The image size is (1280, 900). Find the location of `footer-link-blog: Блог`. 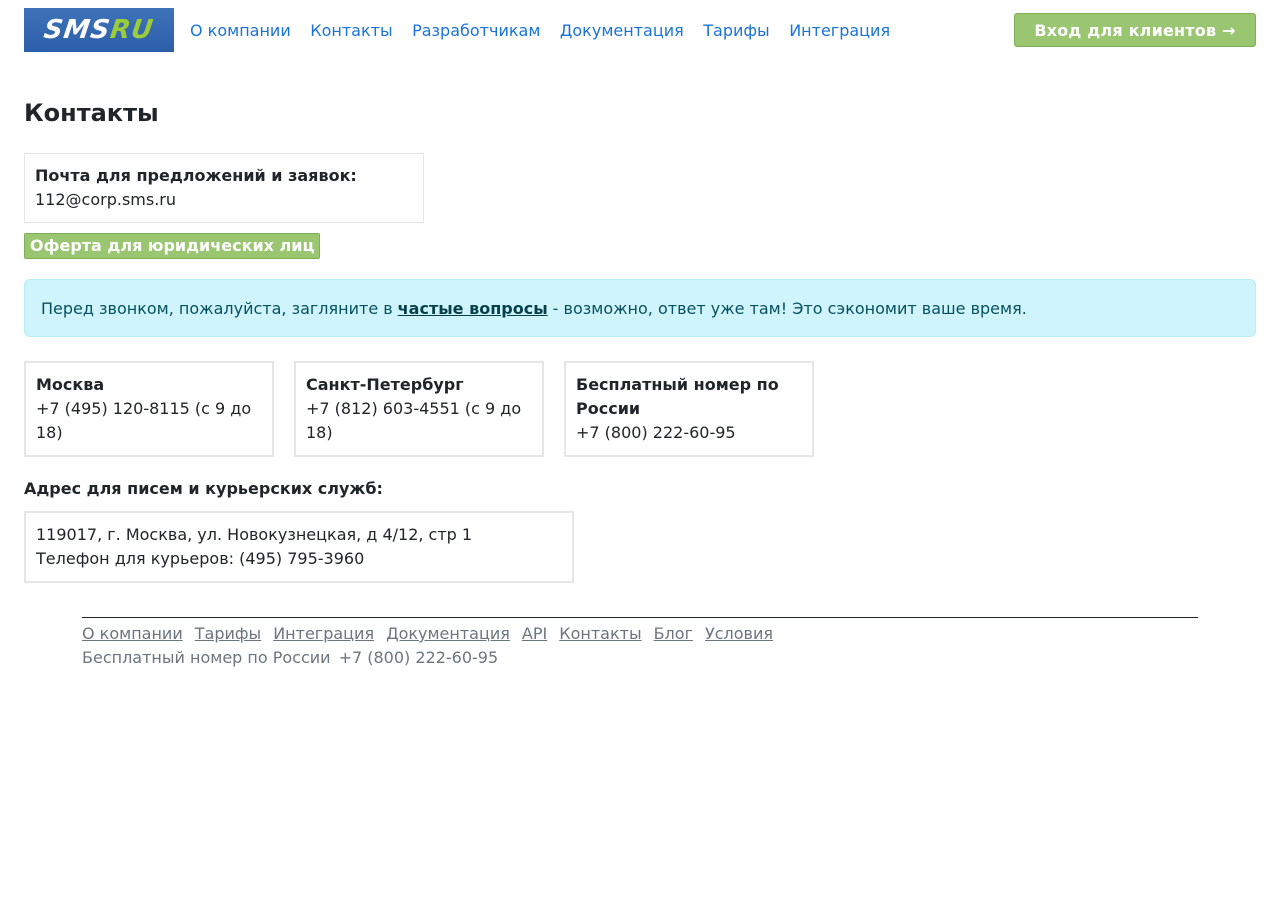

footer-link-blog: Блог is located at coordinates (673, 633).